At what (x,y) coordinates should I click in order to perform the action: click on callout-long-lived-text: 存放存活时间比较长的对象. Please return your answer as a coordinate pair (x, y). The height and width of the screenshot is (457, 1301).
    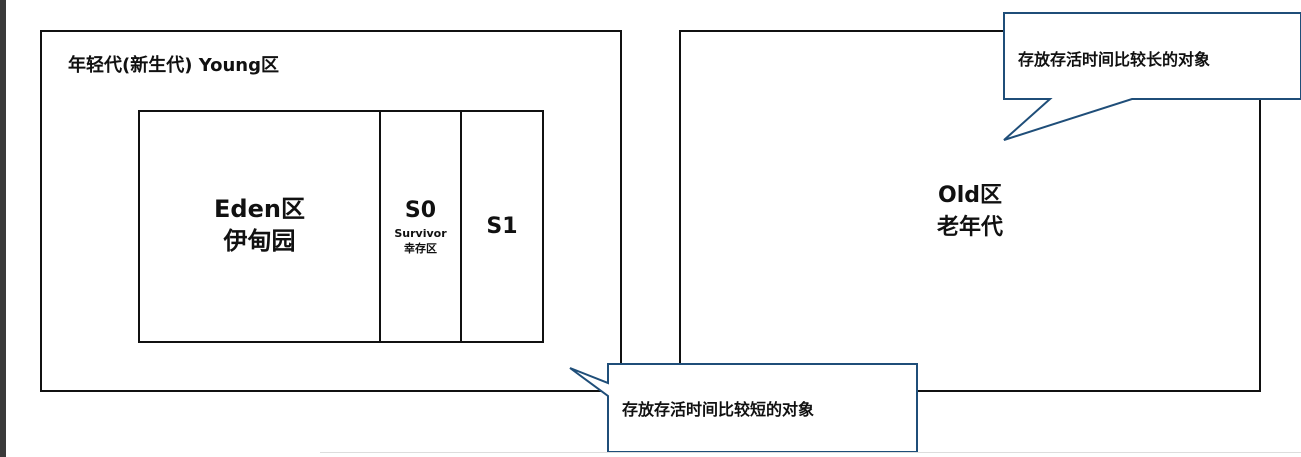
    Looking at the image, I should click on (1114, 59).